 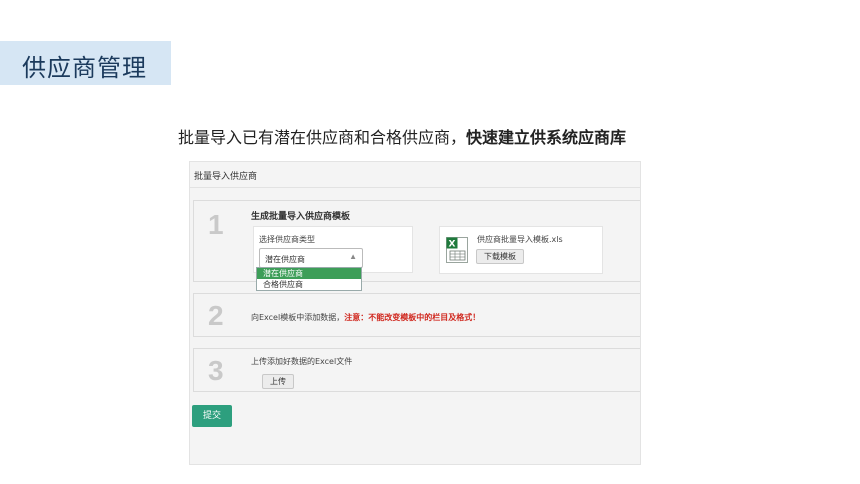 I want to click on headline-normal: 批量导入已有潜在供应商和合格供应商，, so click(x=322, y=137).